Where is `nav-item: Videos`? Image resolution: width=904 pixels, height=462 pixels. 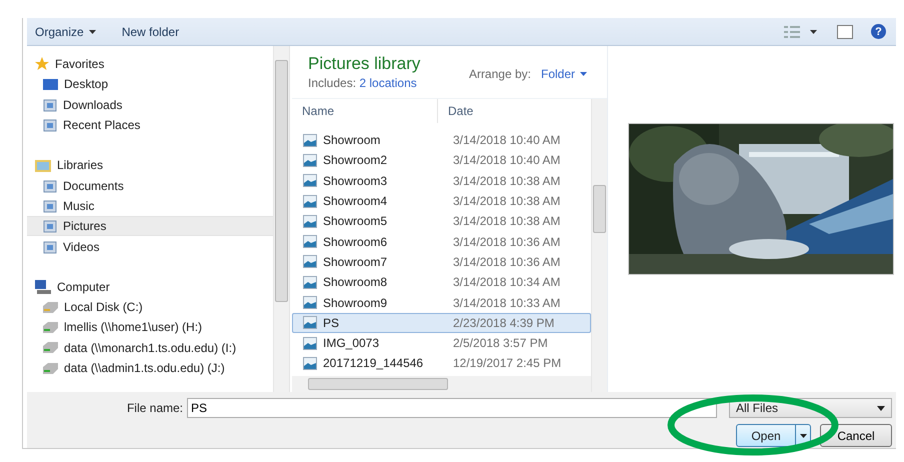
nav-item: Videos is located at coordinates (150, 246).